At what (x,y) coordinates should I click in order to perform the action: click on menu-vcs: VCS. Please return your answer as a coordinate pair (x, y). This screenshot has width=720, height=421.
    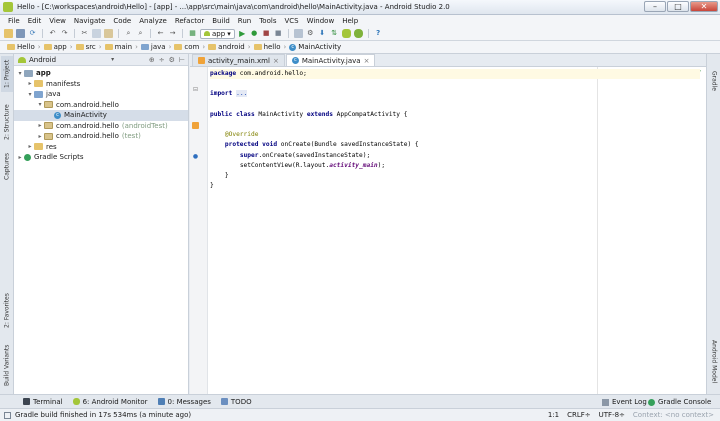
    Looking at the image, I should click on (291, 21).